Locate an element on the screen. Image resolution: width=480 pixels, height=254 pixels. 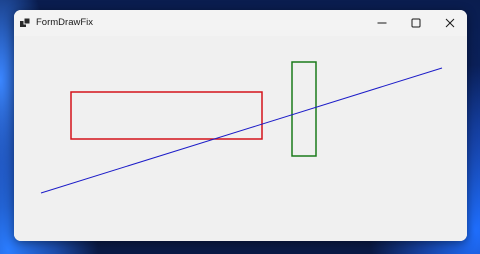
close-icon is located at coordinates (450, 23).